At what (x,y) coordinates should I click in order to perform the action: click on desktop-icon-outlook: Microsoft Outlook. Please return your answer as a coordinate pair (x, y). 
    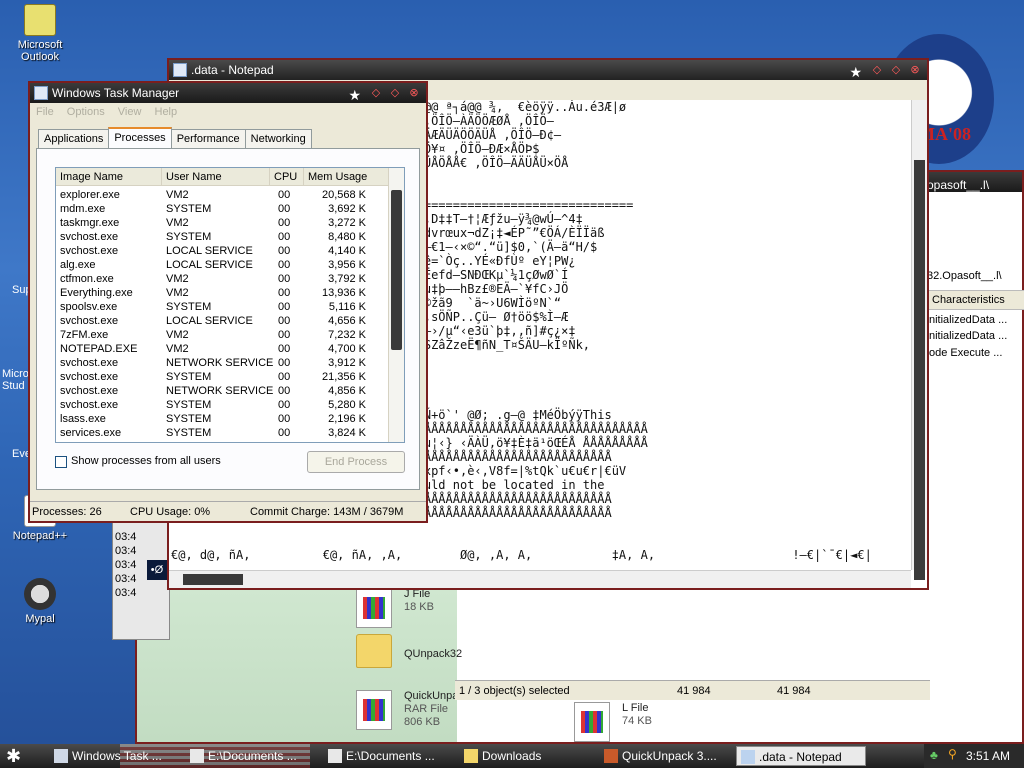
    Looking at the image, I should click on (40, 33).